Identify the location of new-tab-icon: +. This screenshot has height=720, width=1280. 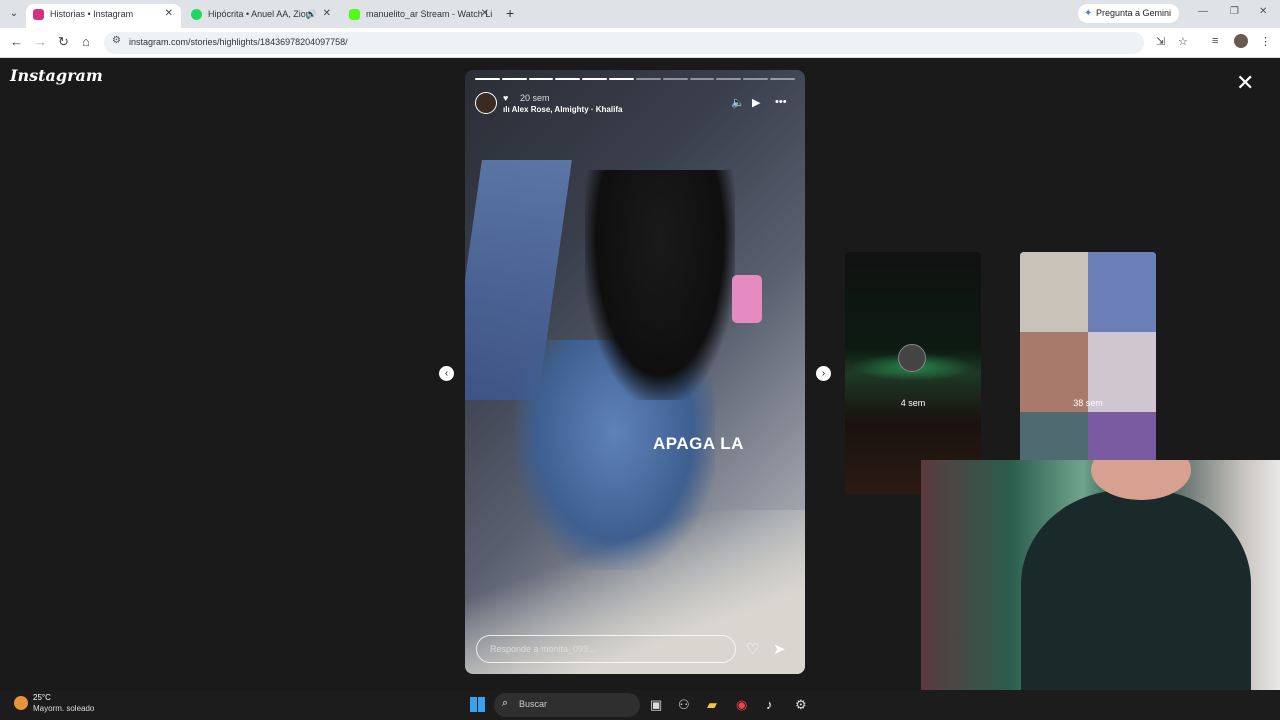
(510, 13).